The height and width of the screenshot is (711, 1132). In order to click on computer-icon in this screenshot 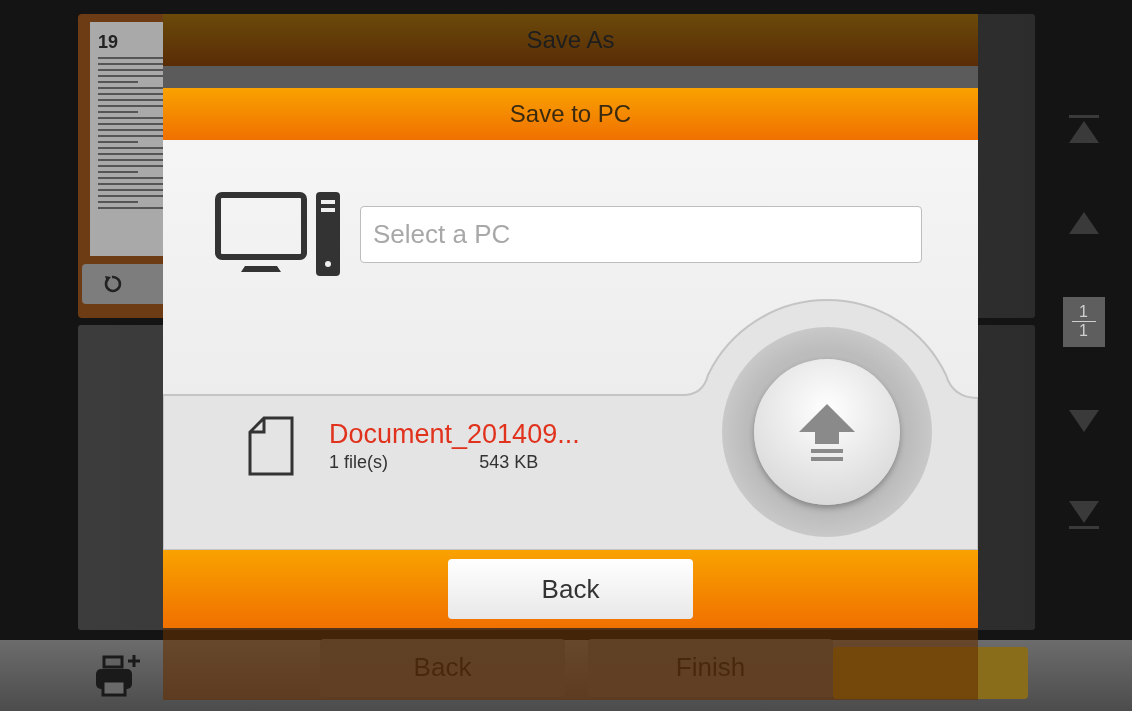, I will do `click(277, 234)`.